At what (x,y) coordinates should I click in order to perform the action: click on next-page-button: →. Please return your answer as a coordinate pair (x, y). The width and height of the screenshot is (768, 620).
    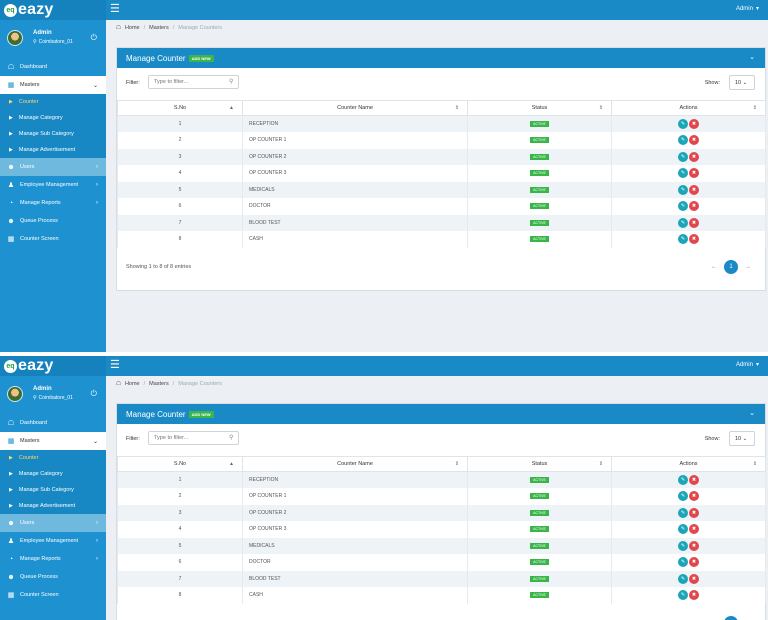
    Looking at the image, I should click on (748, 267).